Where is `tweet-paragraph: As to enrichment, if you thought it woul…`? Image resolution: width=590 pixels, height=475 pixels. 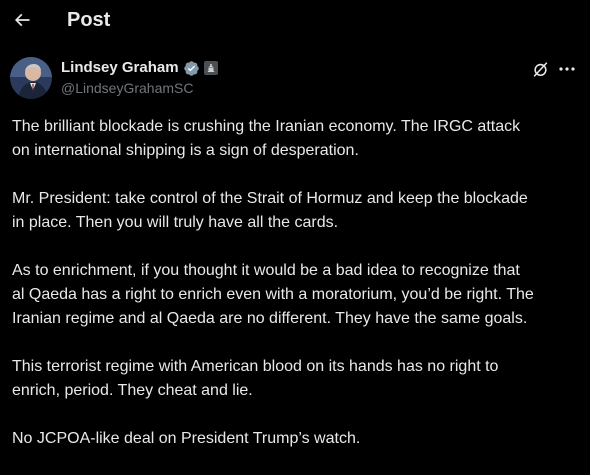 tweet-paragraph: As to enrichment, if you thought it woul… is located at coordinates (273, 294).